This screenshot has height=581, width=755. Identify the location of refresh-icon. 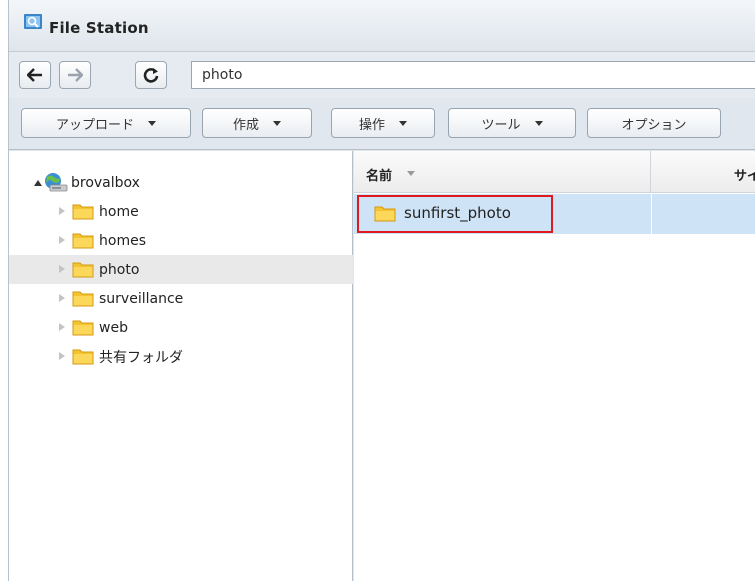
(151, 75).